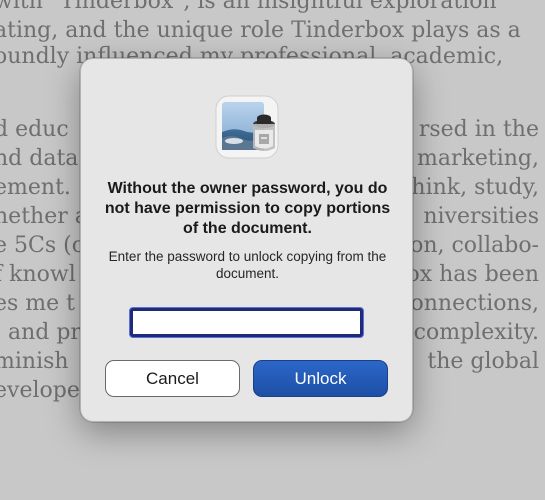  Describe the element at coordinates (481, 216) in the screenshot. I see `background-text-line: niversities` at that location.